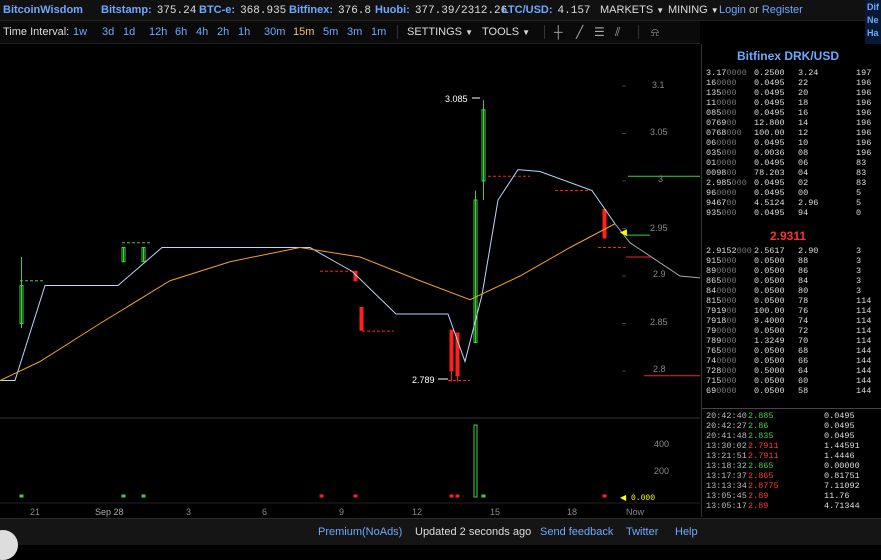 The width and height of the screenshot is (881, 560). I want to click on fib-tool-icon: ⫽, so click(617, 32).